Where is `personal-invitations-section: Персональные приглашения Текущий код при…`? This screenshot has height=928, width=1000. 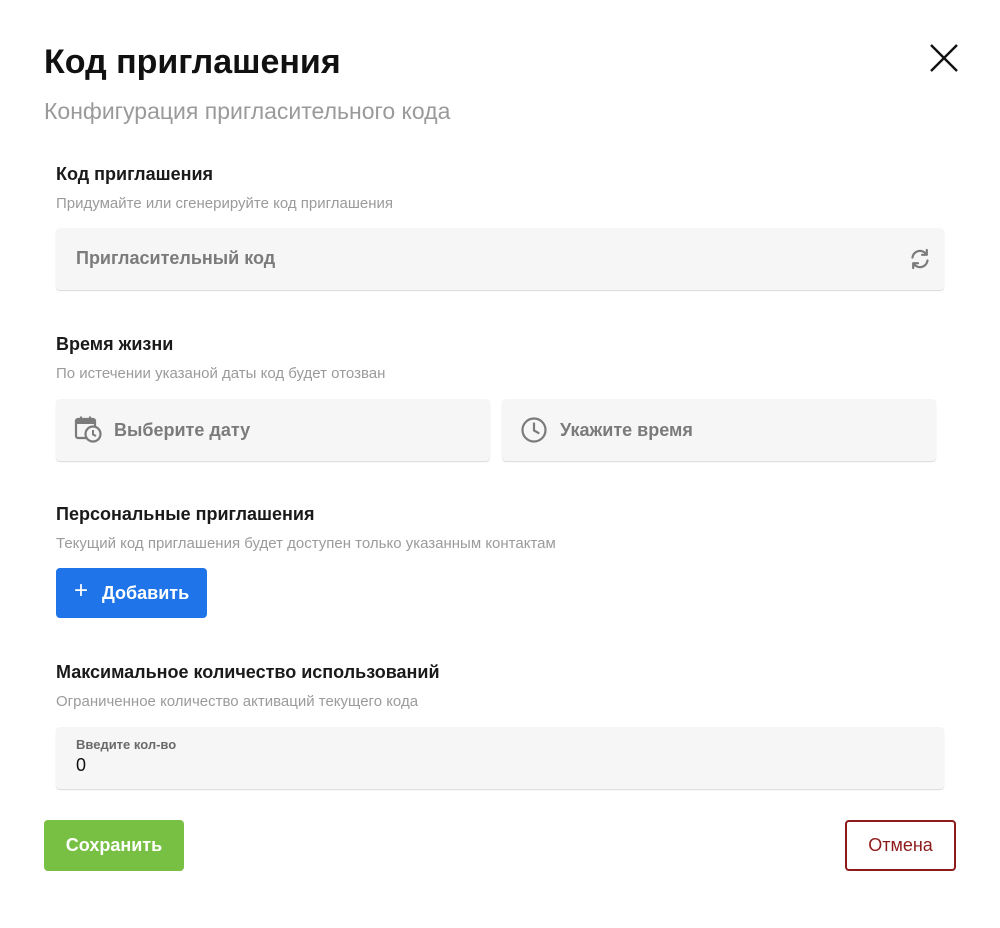
personal-invitations-section: Персональные приглашения Текущий код при… is located at coordinates (500, 528).